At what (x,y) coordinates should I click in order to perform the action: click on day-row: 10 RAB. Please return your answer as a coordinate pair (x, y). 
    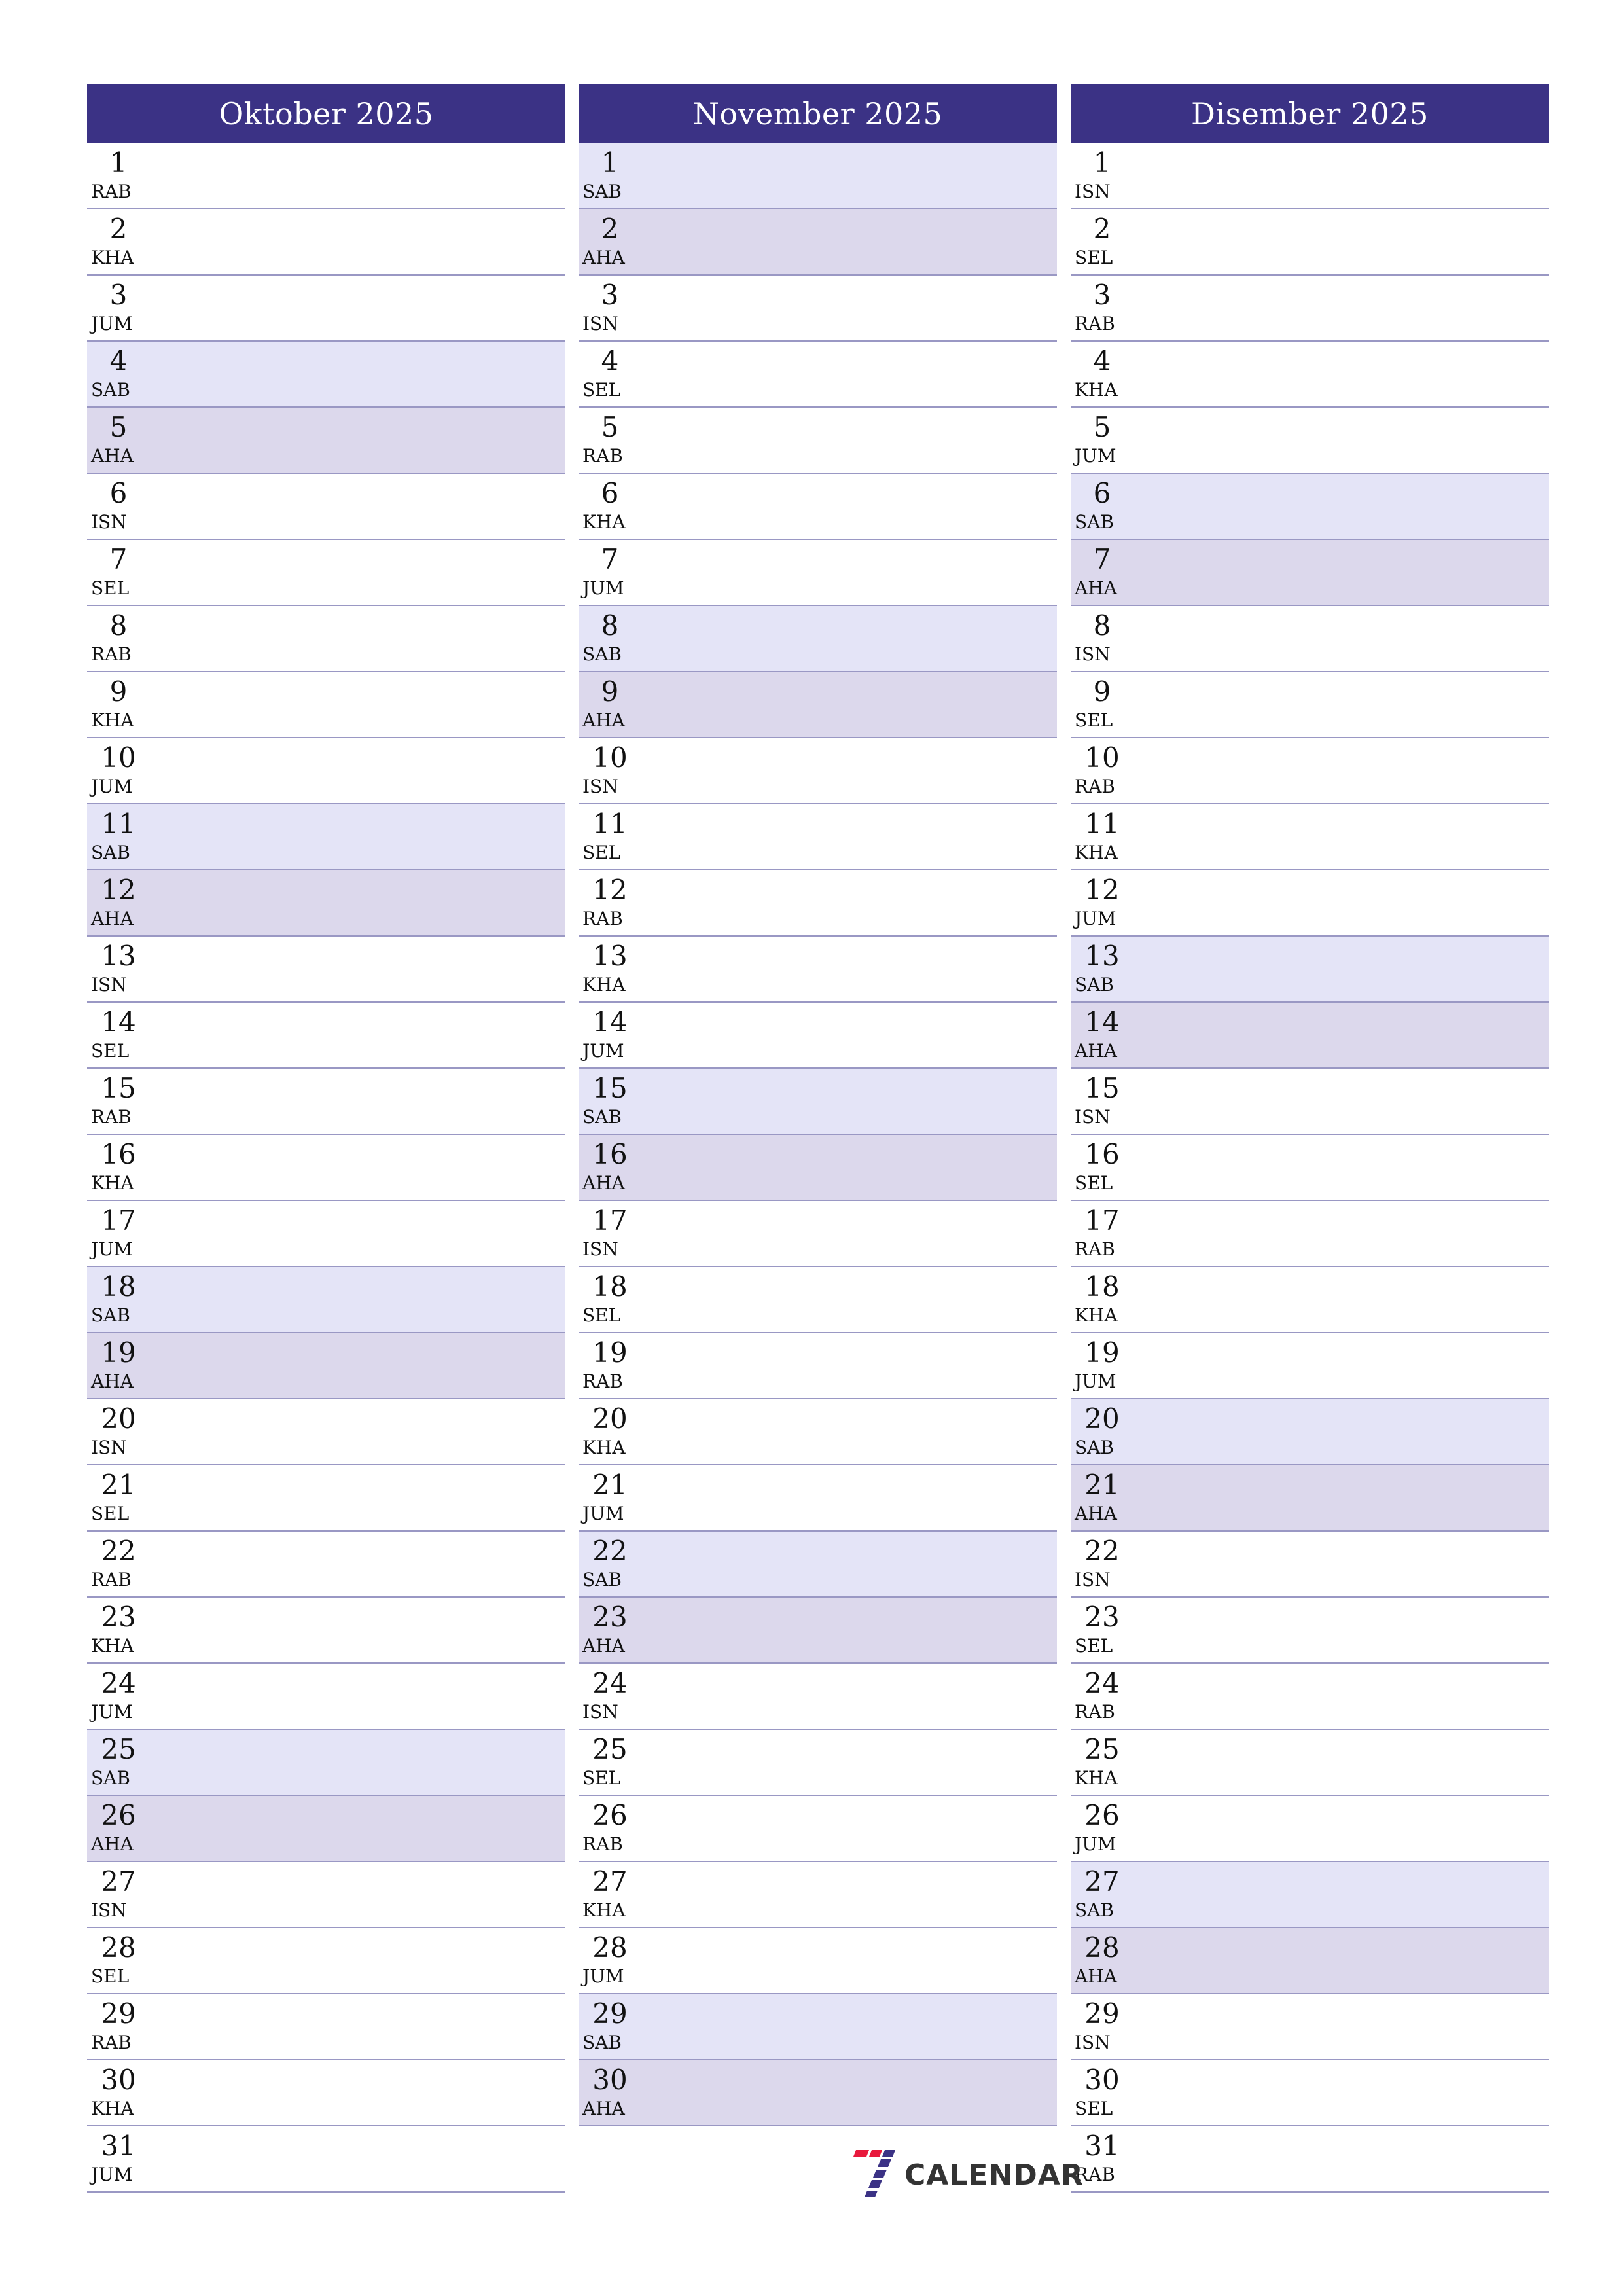
    Looking at the image, I should click on (1310, 771).